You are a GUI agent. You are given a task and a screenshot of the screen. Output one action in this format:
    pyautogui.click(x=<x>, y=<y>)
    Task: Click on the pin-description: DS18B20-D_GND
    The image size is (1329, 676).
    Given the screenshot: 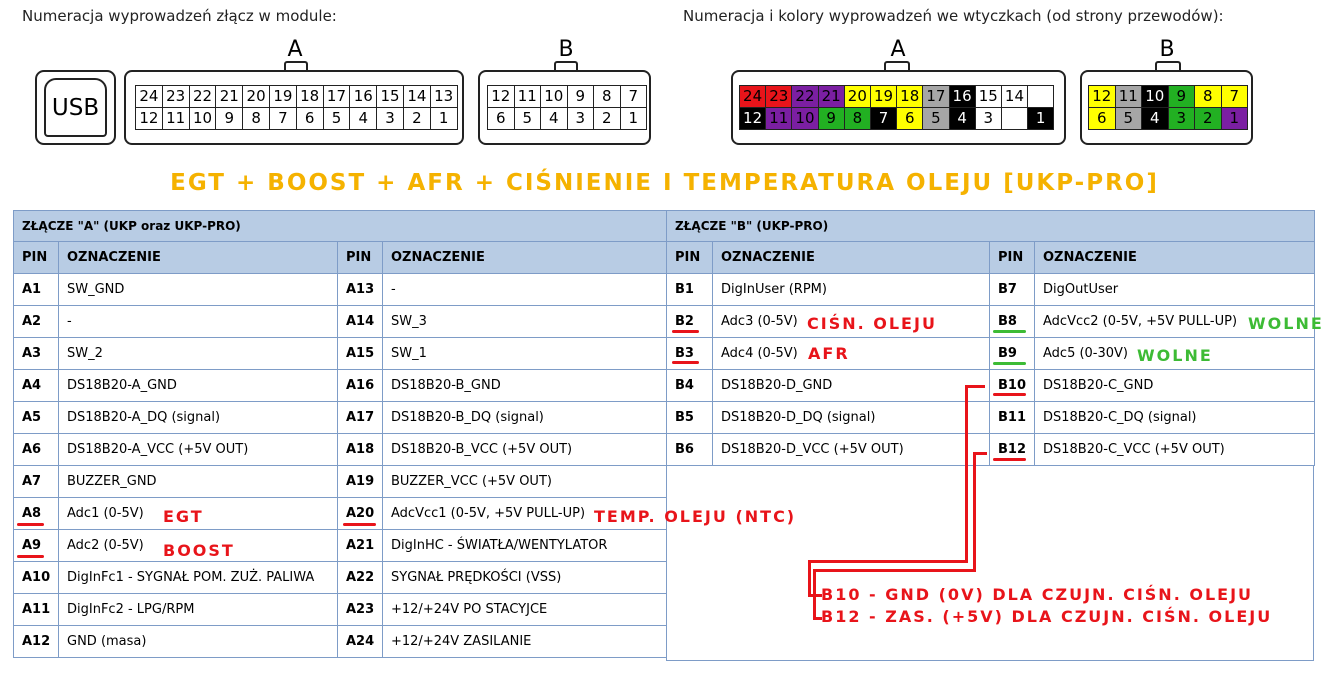 What is the action you would take?
    pyautogui.click(x=851, y=385)
    